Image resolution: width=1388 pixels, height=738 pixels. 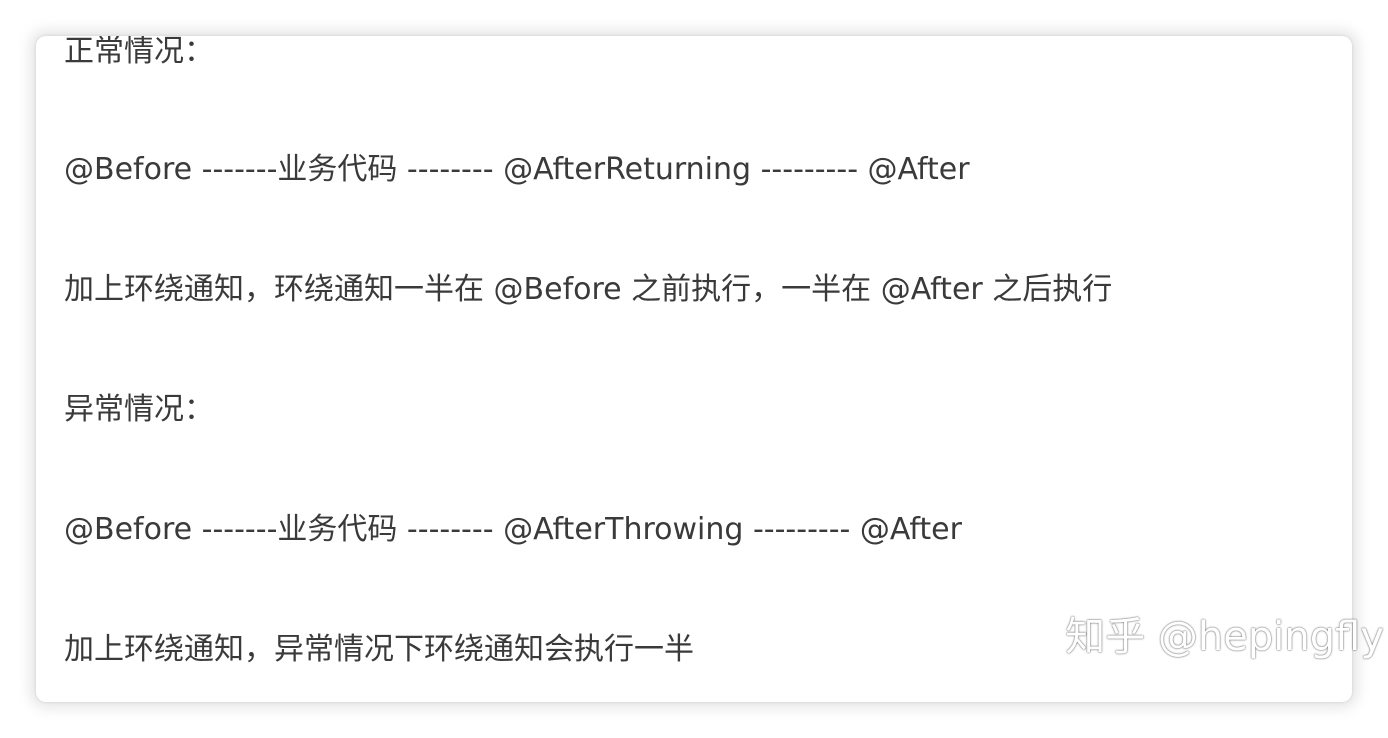 I want to click on zhihu-watermark: 知乎 @hepingfly, so click(x=1224, y=637).